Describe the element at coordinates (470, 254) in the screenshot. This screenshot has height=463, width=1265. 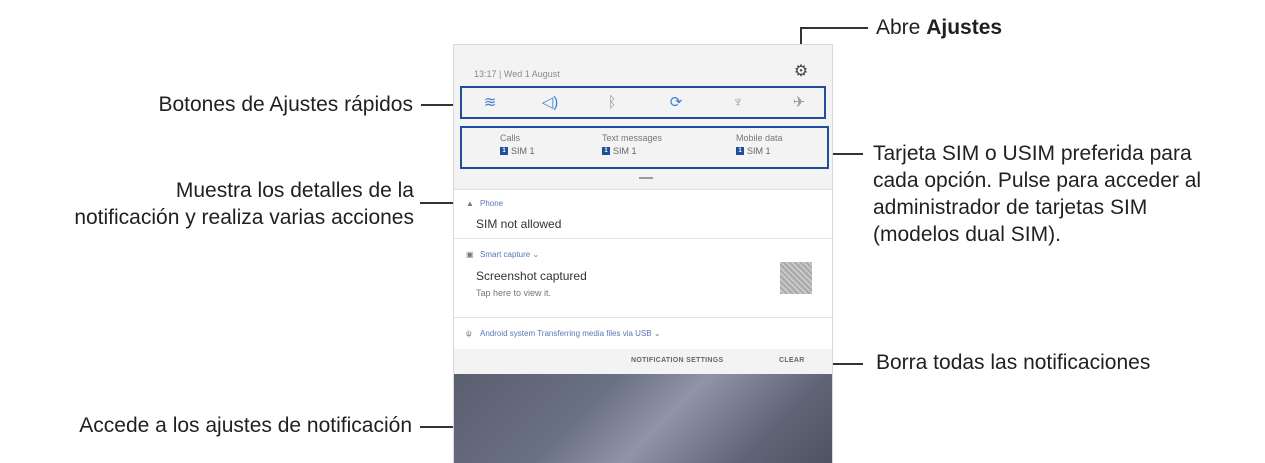
I see `image-icon: ▣` at that location.